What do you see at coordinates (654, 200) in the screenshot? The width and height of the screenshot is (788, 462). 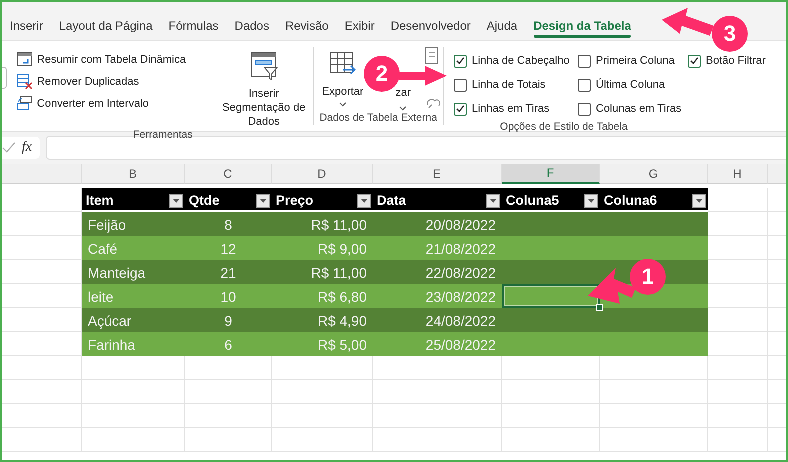 I see `table-header-cell: Coluna6` at bounding box center [654, 200].